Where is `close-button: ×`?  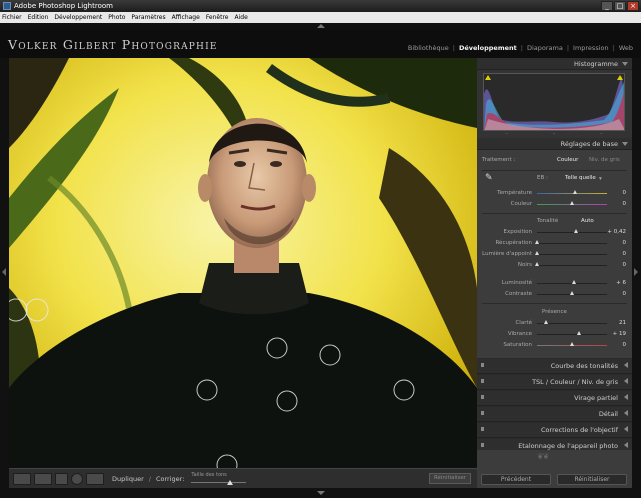 close-button: × is located at coordinates (633, 6).